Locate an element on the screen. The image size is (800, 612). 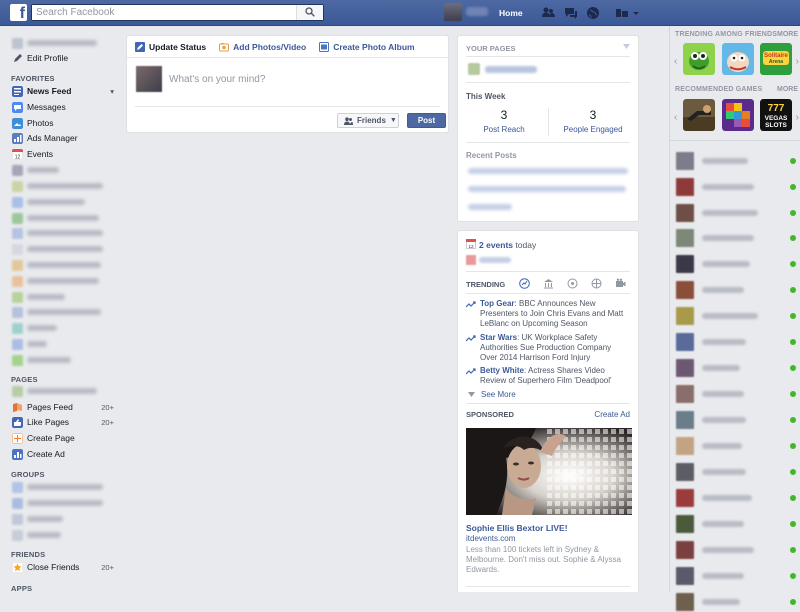
profile-name-link is located at coordinates (477, 11).